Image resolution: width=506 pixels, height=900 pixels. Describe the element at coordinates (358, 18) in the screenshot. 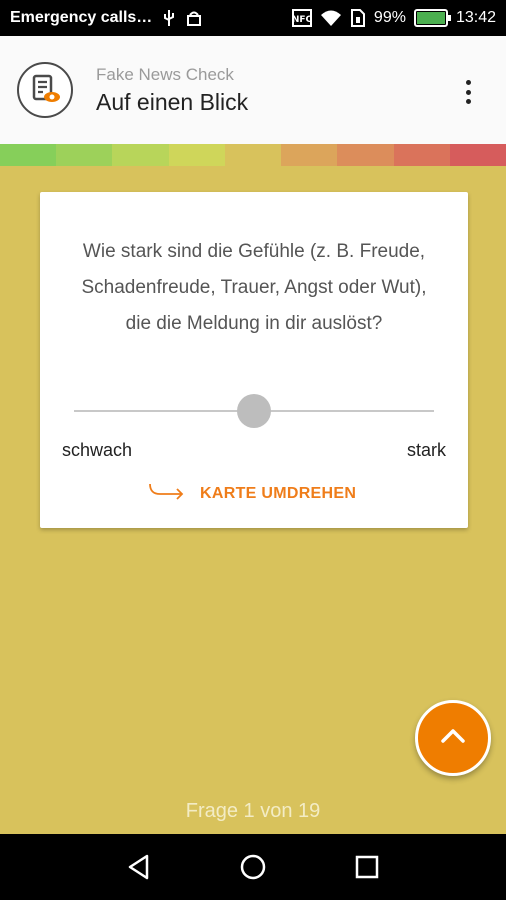

I see `sim-icon` at that location.